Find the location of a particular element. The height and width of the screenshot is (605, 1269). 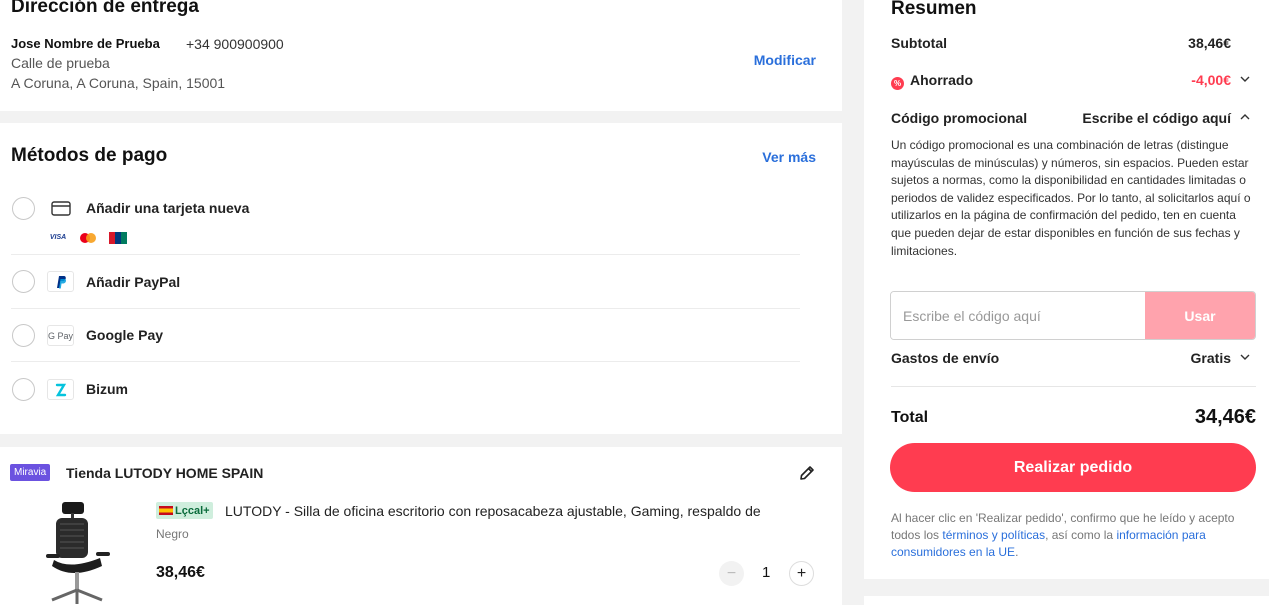

summary-secondary-card is located at coordinates (1066, 600).